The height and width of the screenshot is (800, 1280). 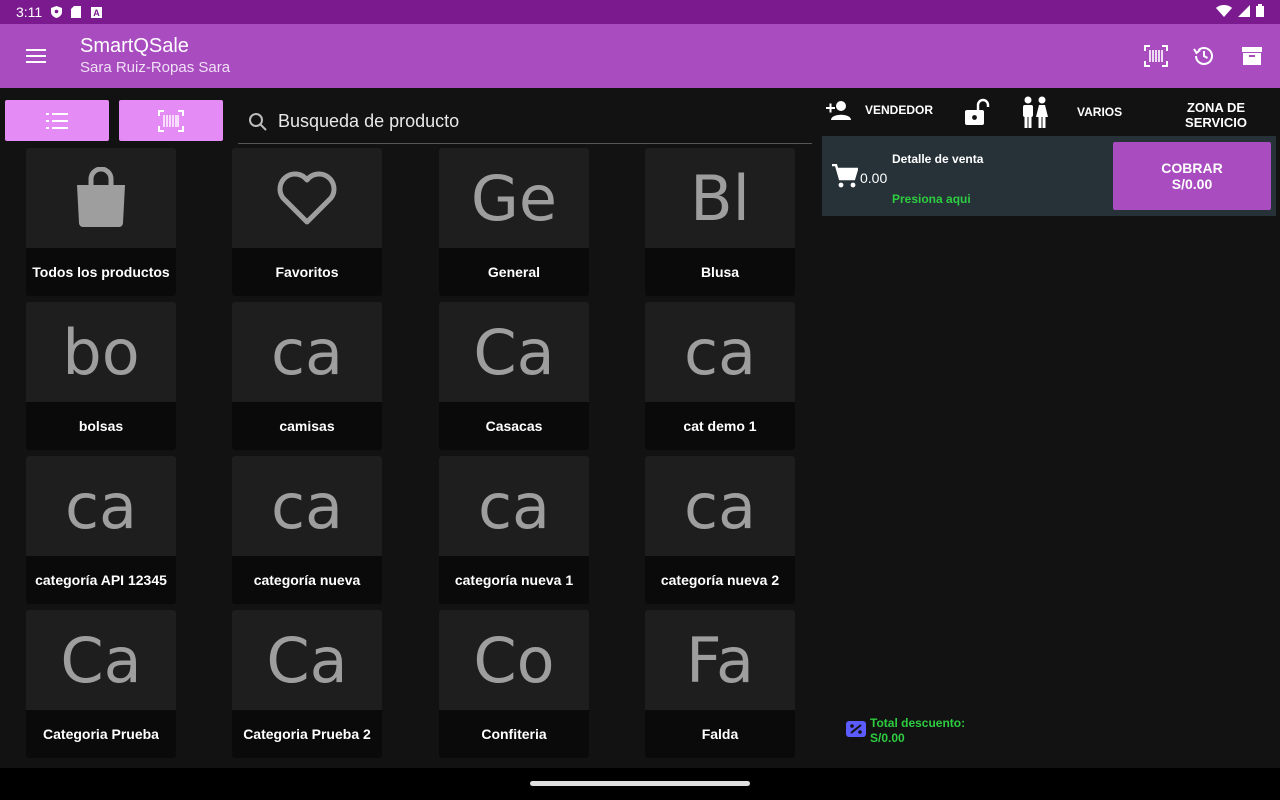 I want to click on signal-icon, so click(x=1244, y=12).